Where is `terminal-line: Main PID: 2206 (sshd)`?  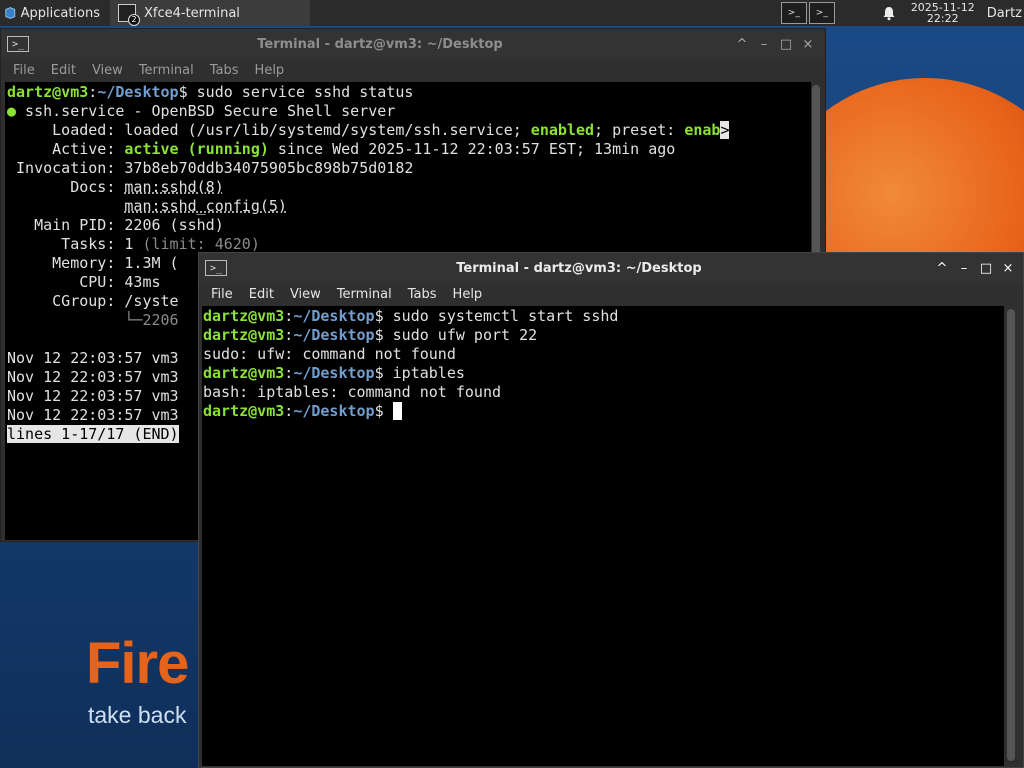
terminal-line: Main PID: 2206 (sshd) is located at coordinates (408, 225).